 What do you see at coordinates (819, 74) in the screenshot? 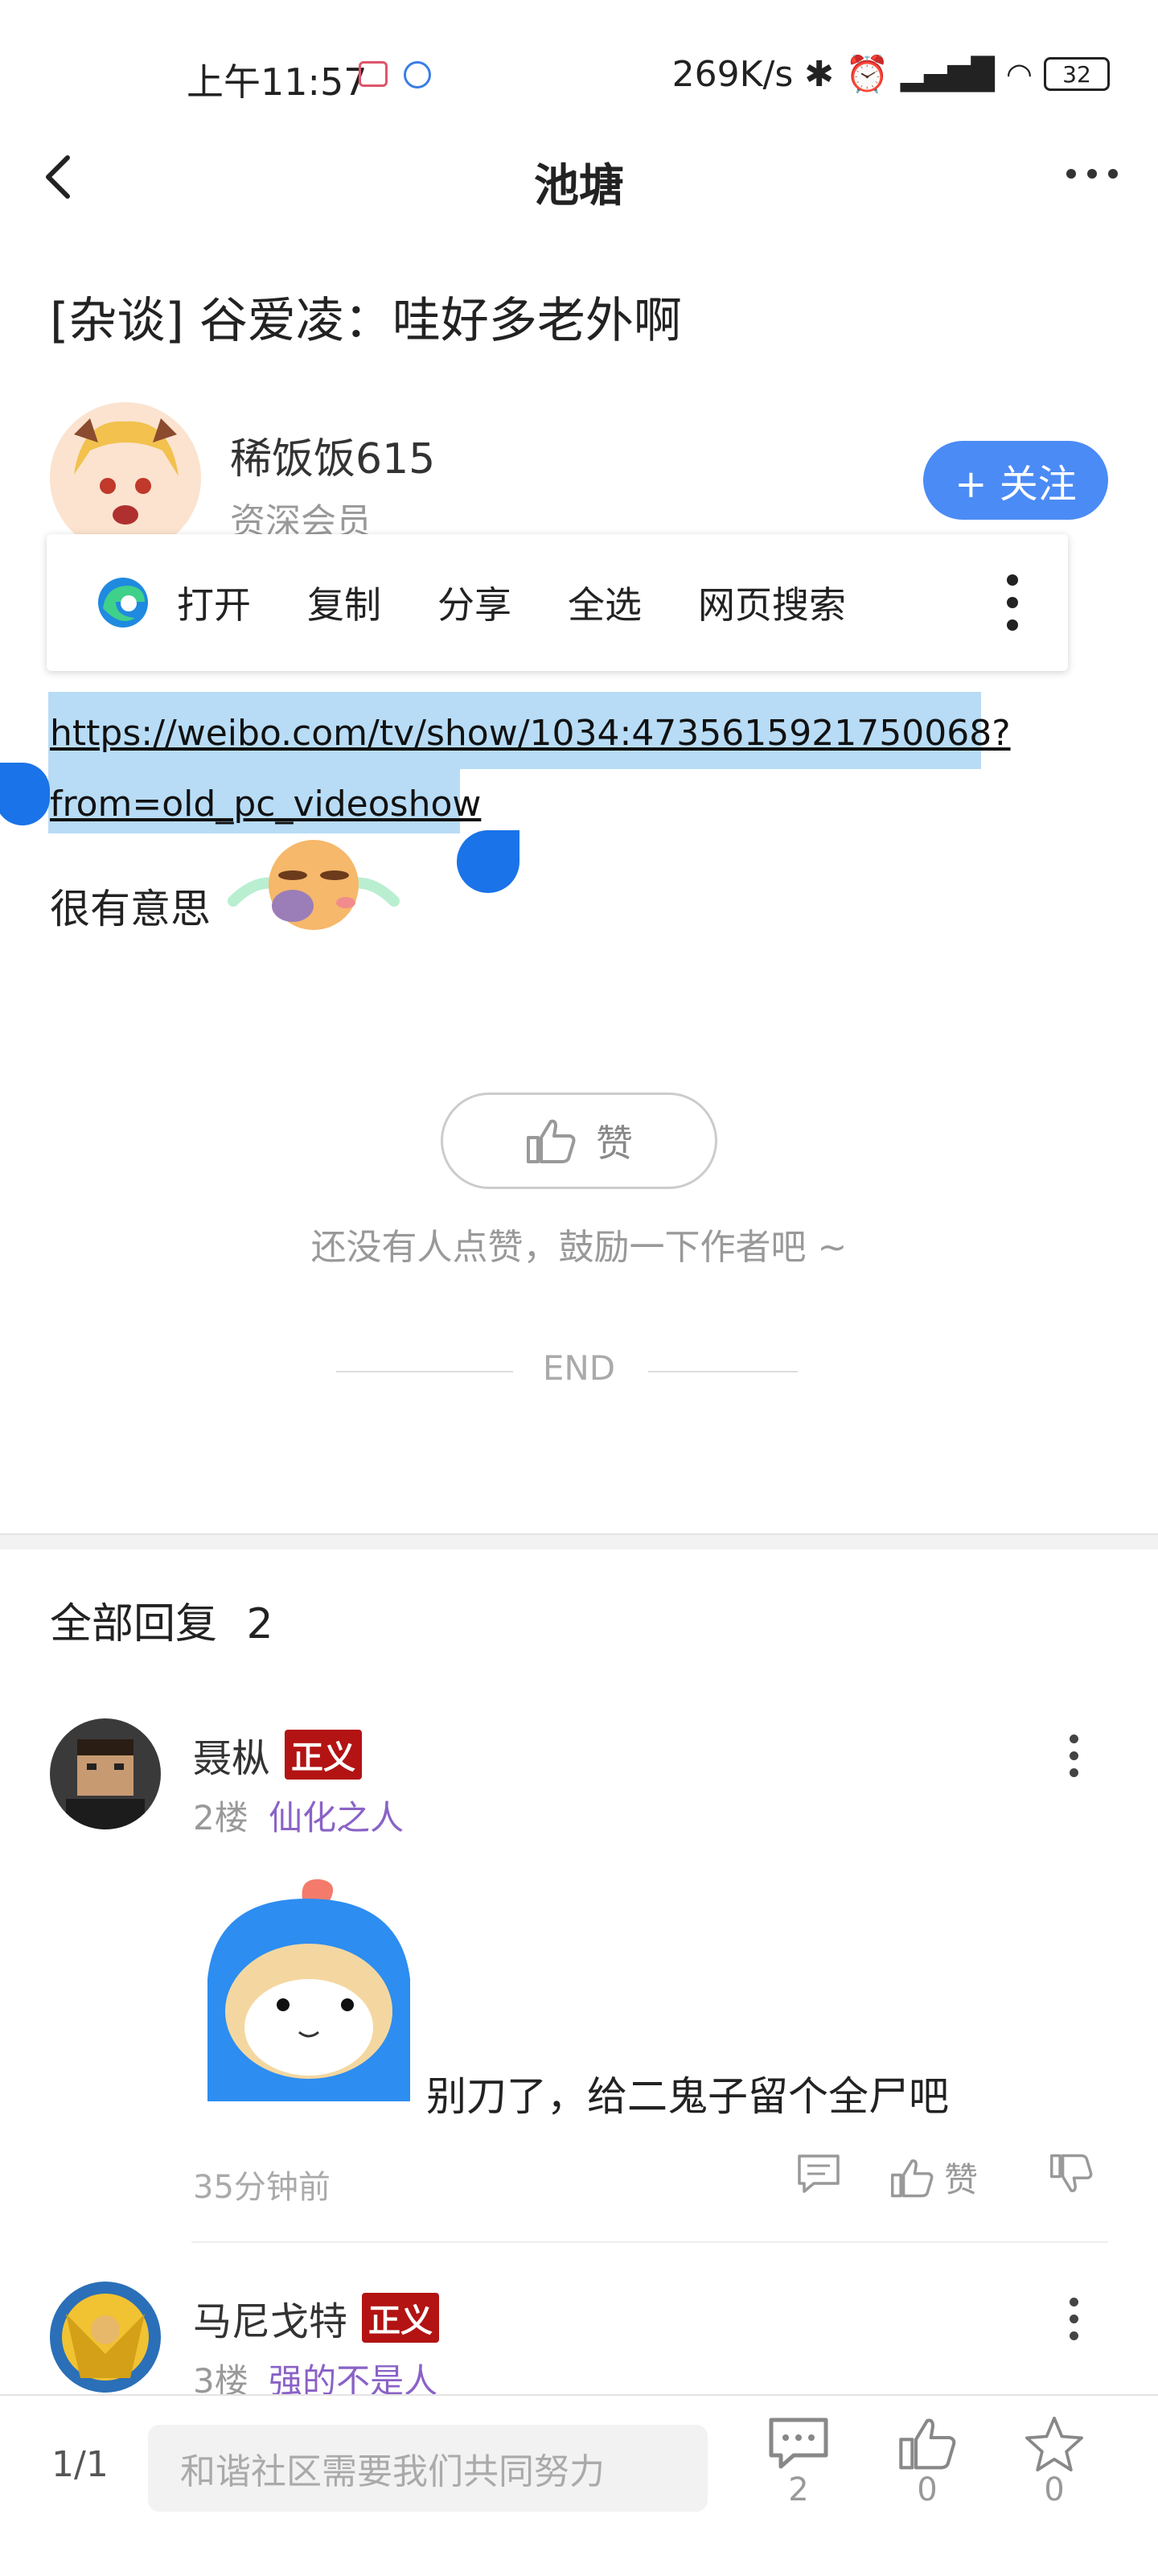
I see `bluetooth-icon: ✱` at bounding box center [819, 74].